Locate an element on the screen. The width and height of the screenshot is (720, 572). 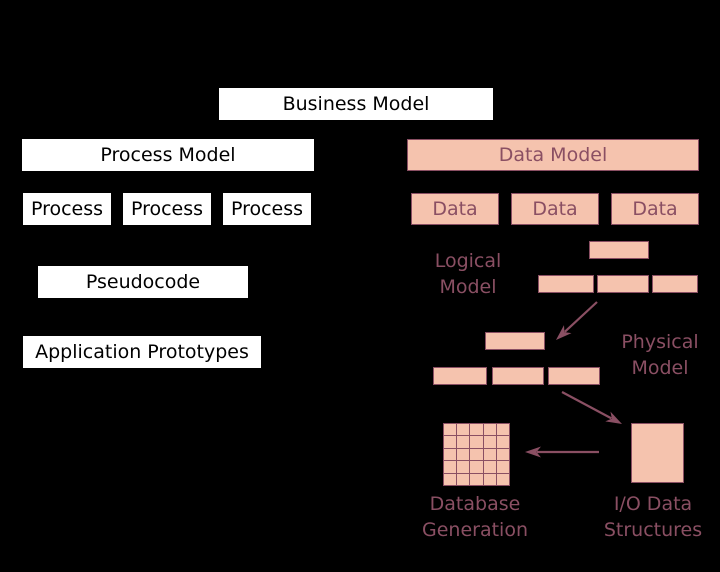
node-application-prototypes: Application Prototypes is located at coordinates (142, 352).